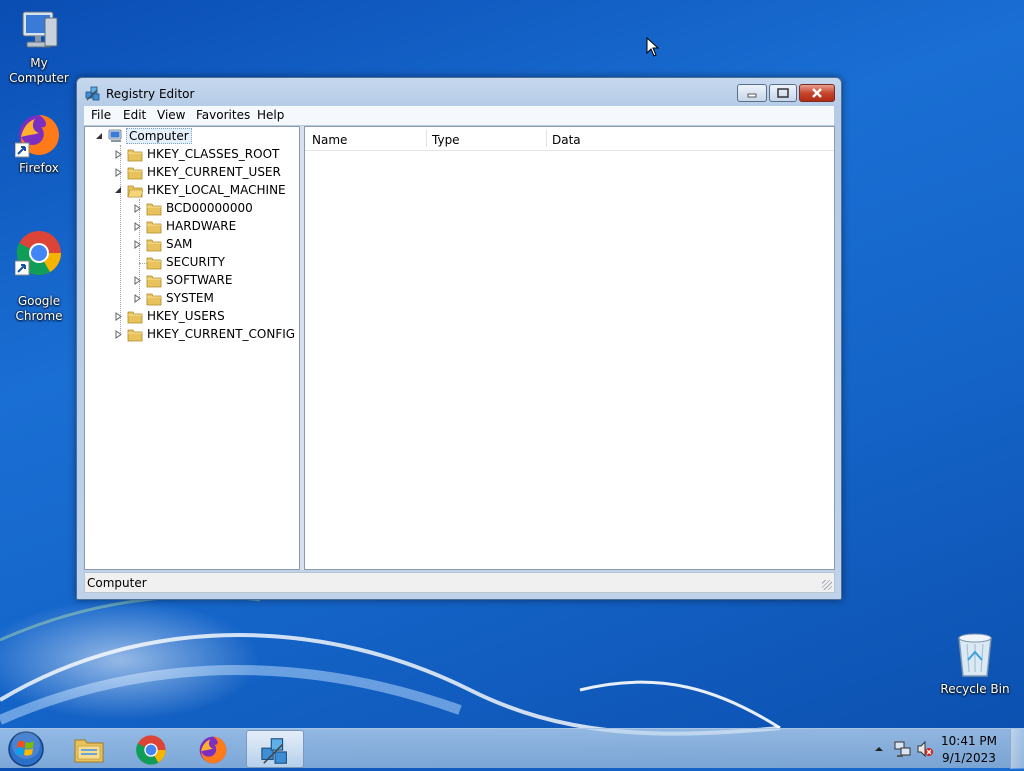 This screenshot has width=1024, height=771. Describe the element at coordinates (159, 136) in the screenshot. I see `tree-label-computer: Computer` at that location.